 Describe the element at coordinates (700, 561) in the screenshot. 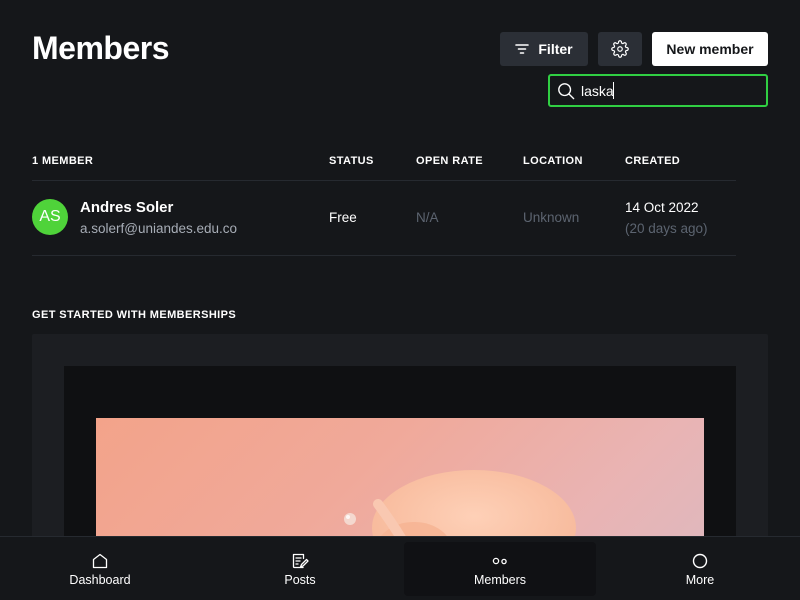

I see `circle-icon` at that location.